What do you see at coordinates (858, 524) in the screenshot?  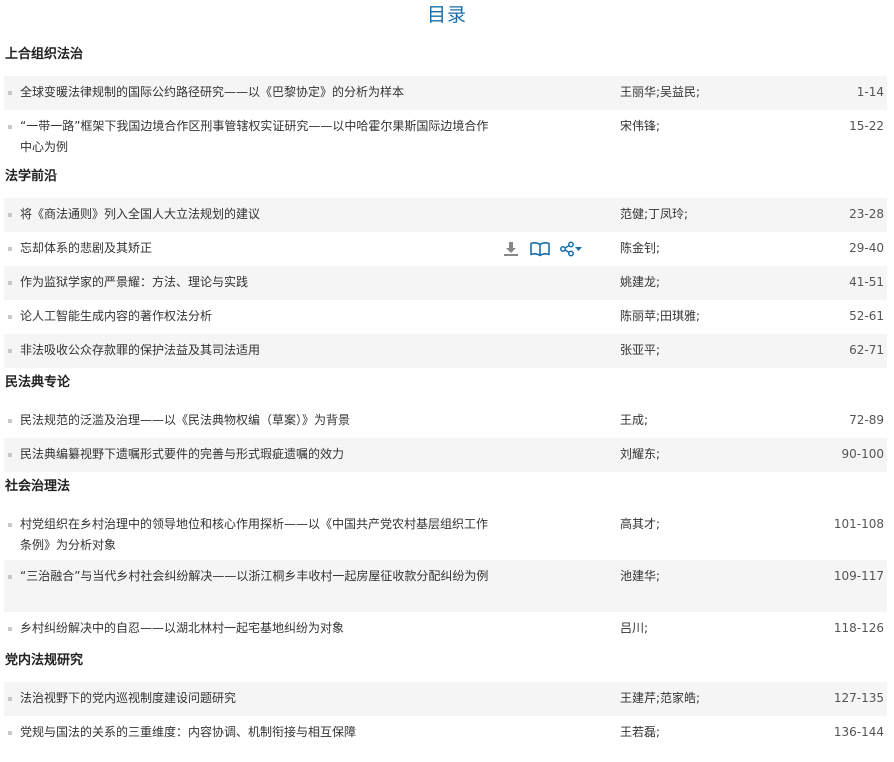 I see `article-pages: 101-108` at bounding box center [858, 524].